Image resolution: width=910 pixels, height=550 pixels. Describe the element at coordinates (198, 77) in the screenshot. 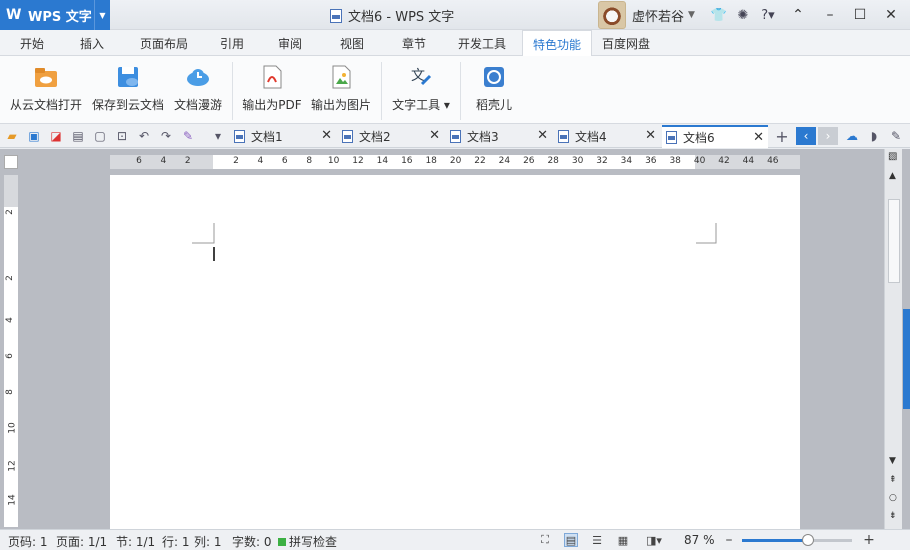

I see `cloud-clock-icon` at that location.